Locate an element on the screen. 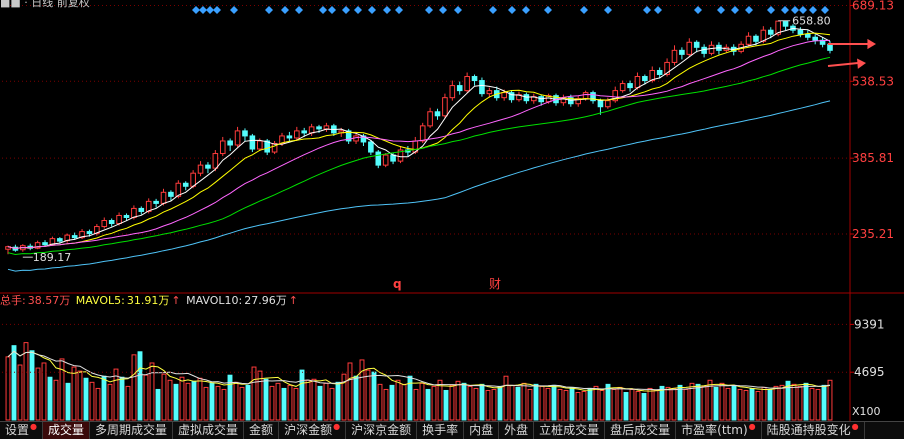 This screenshot has height=439, width=904. tab-8: 内盘 is located at coordinates (482, 430).